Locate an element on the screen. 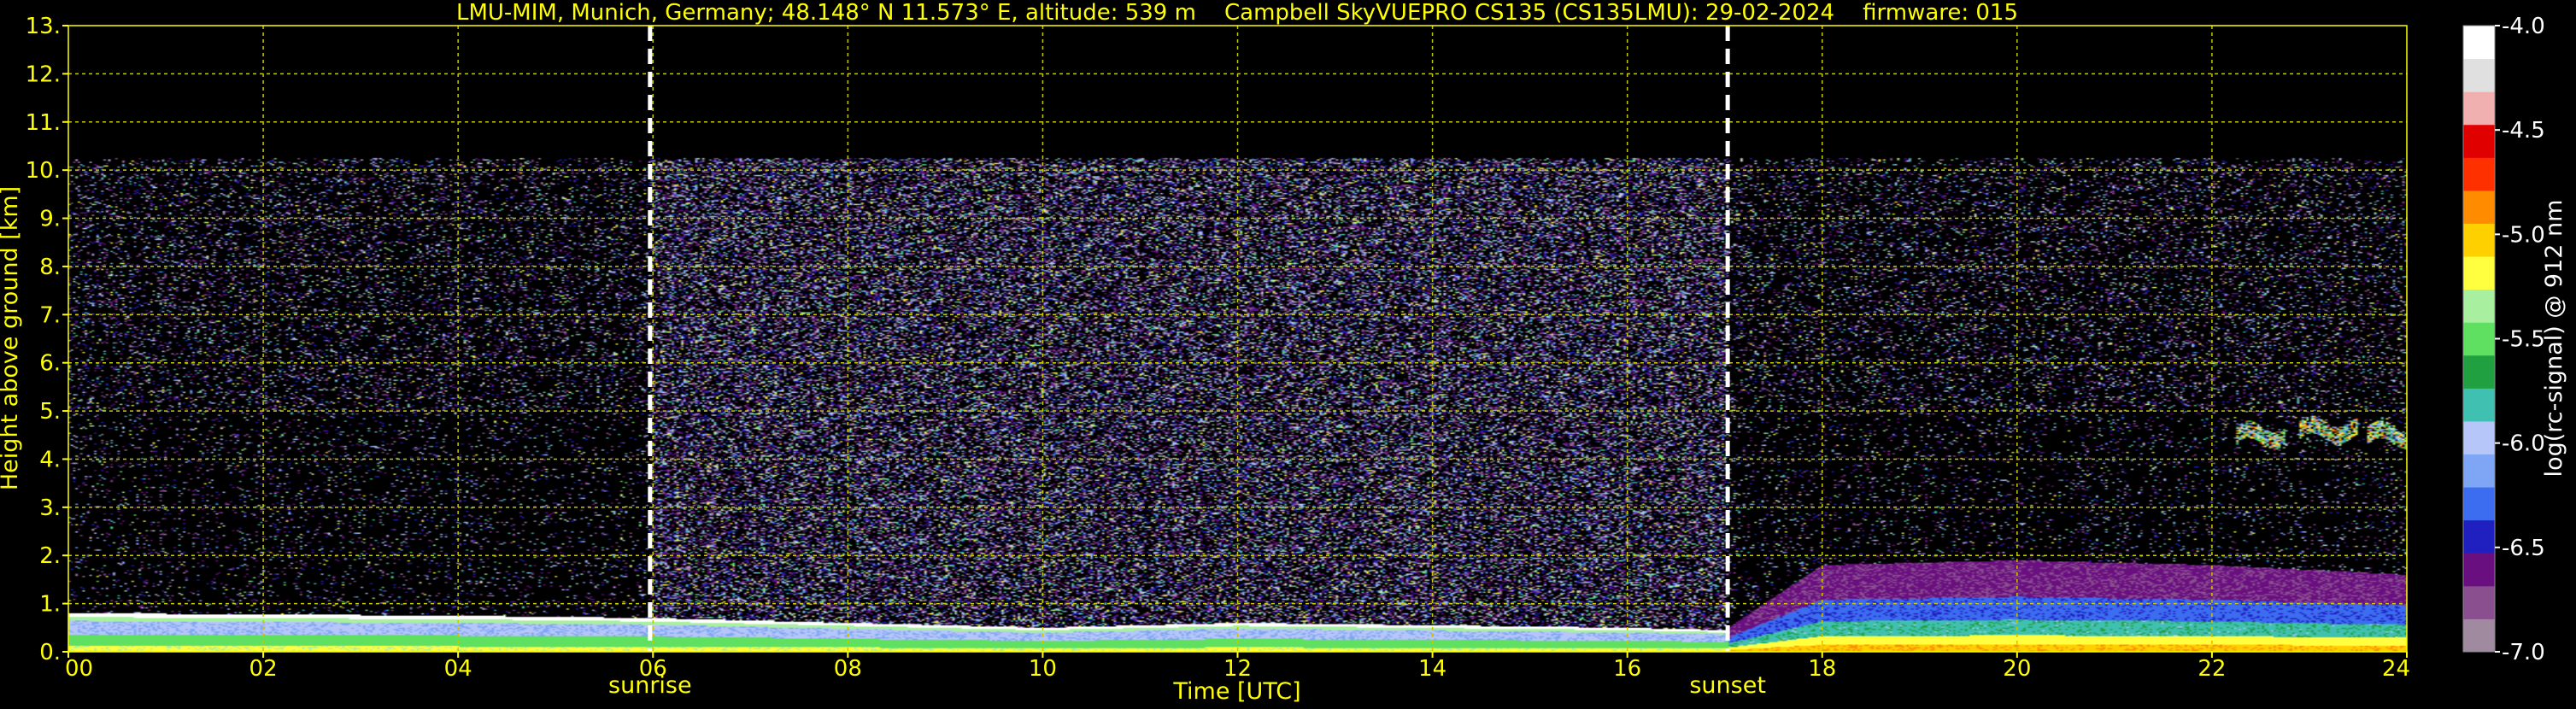 The height and width of the screenshot is (709, 2576). x-tick-label: 18 is located at coordinates (1822, 669).